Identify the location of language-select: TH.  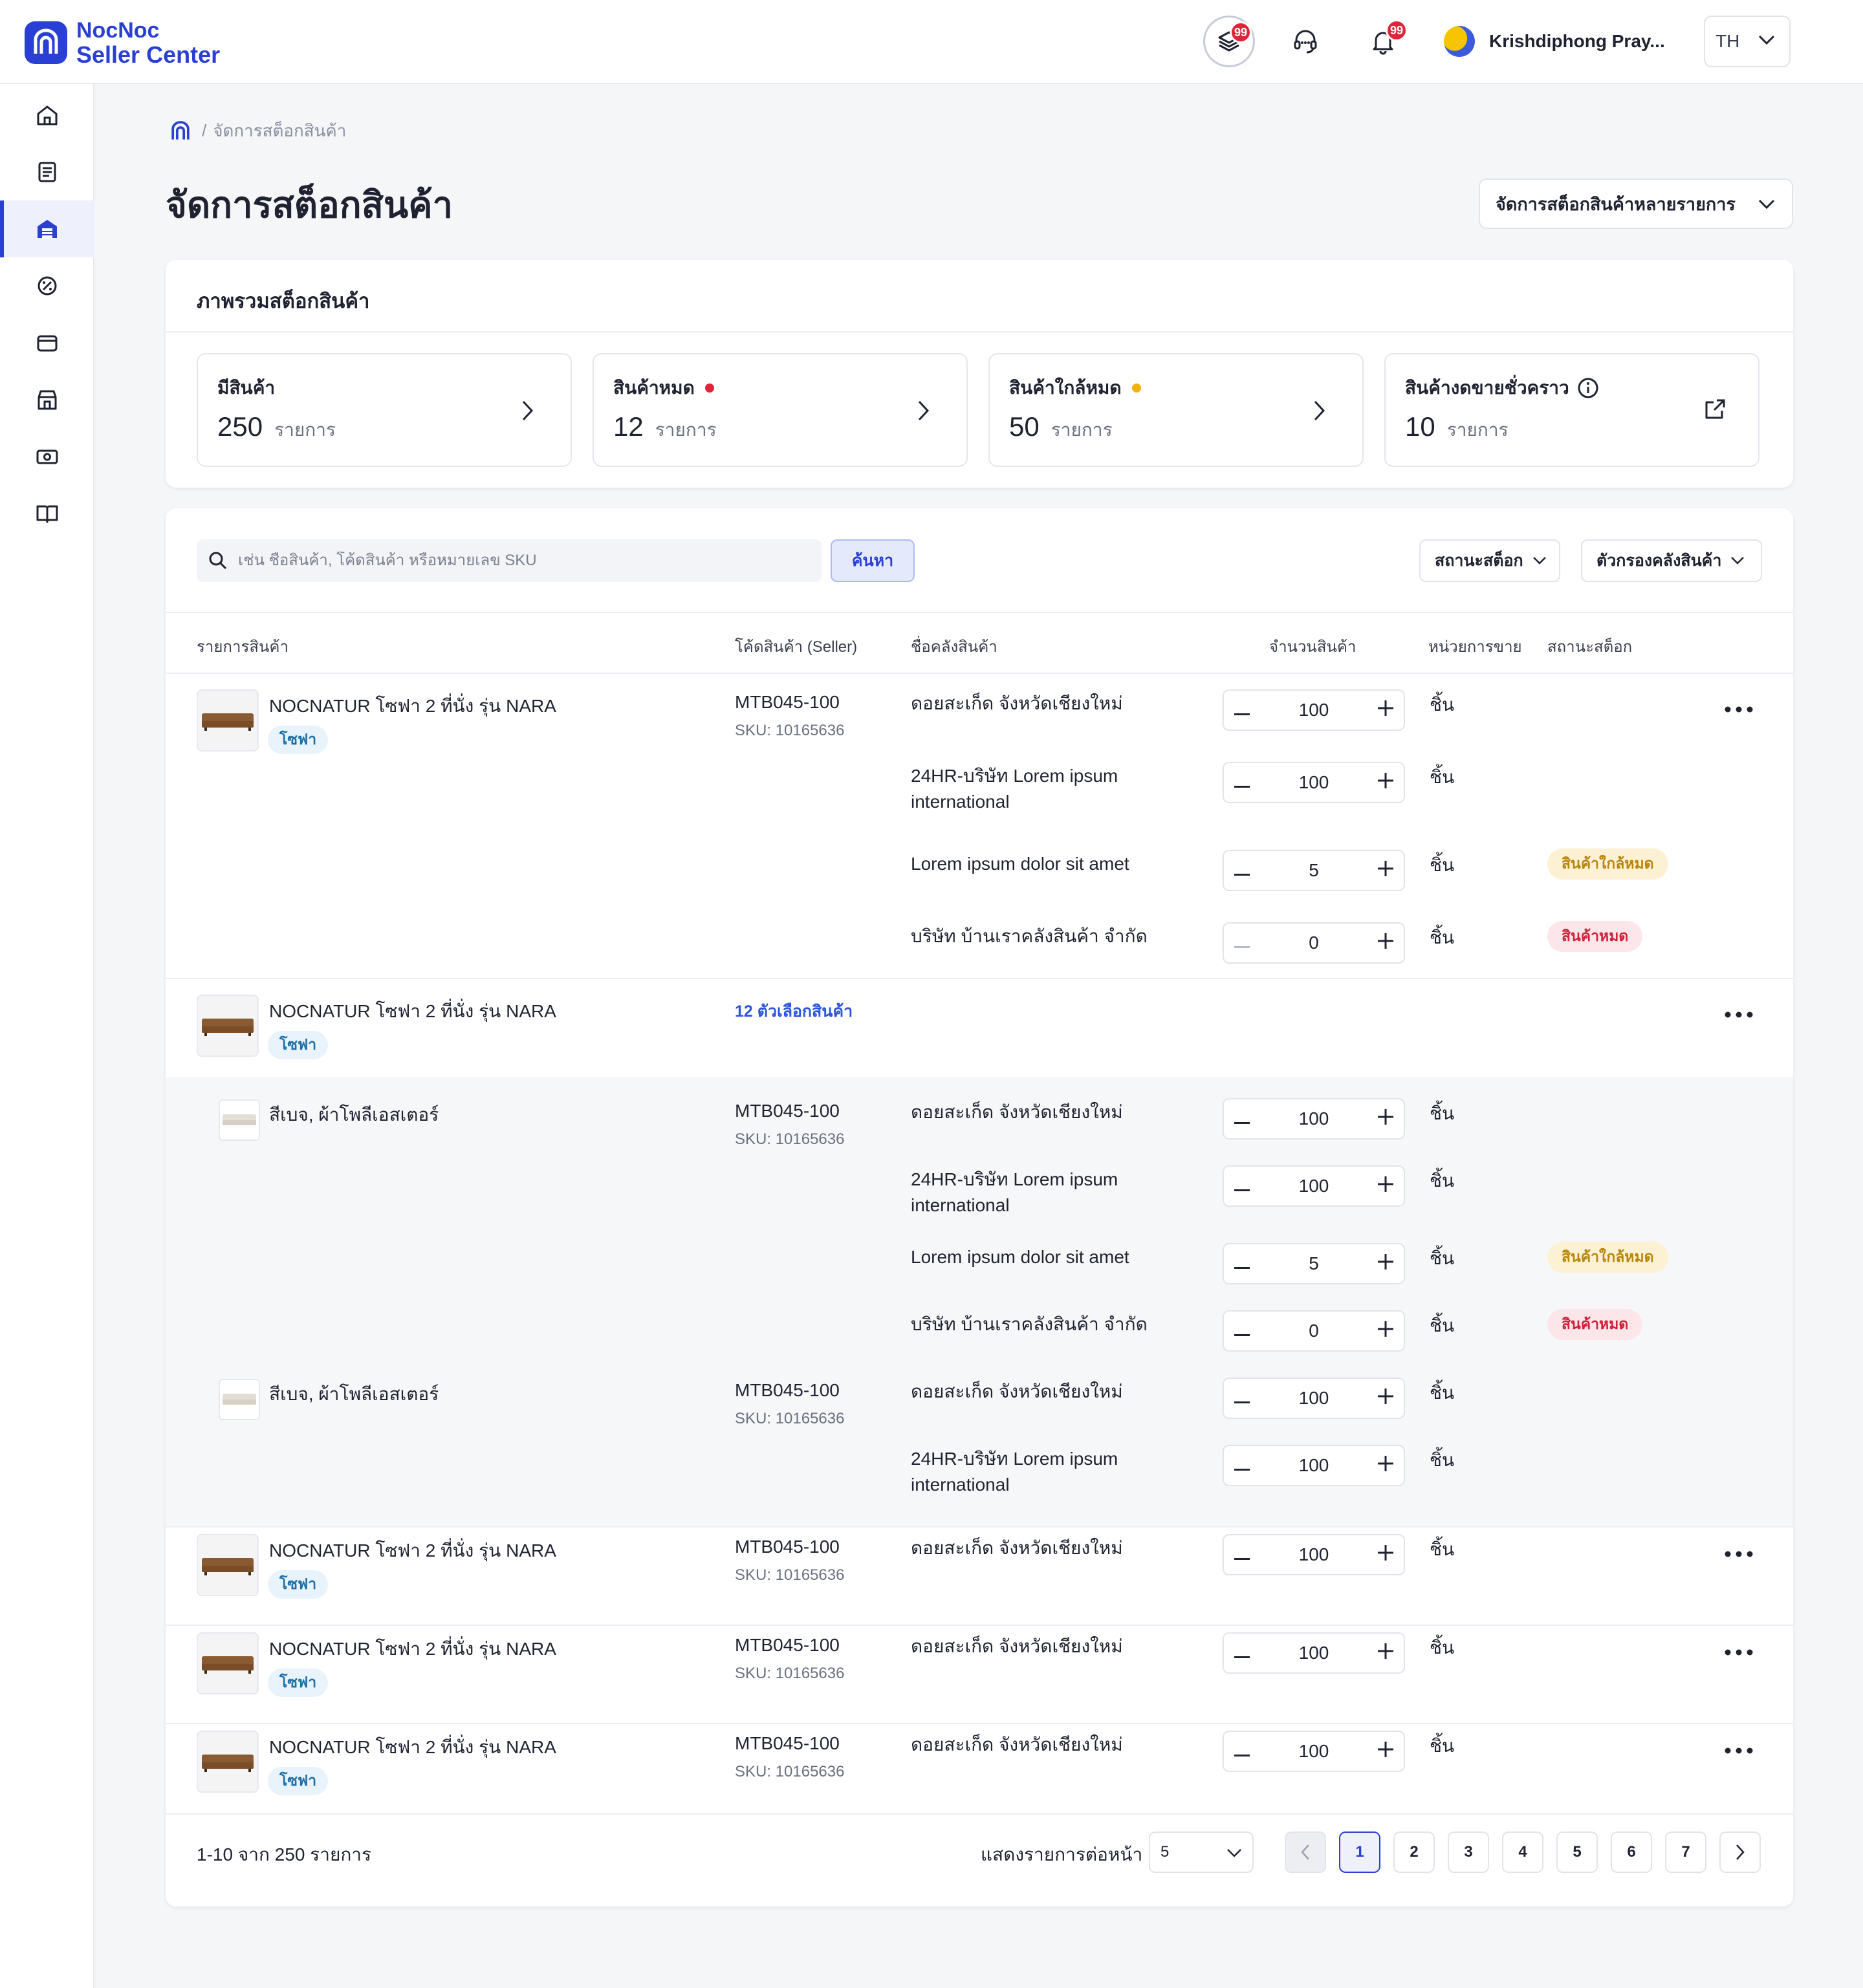
(1747, 41).